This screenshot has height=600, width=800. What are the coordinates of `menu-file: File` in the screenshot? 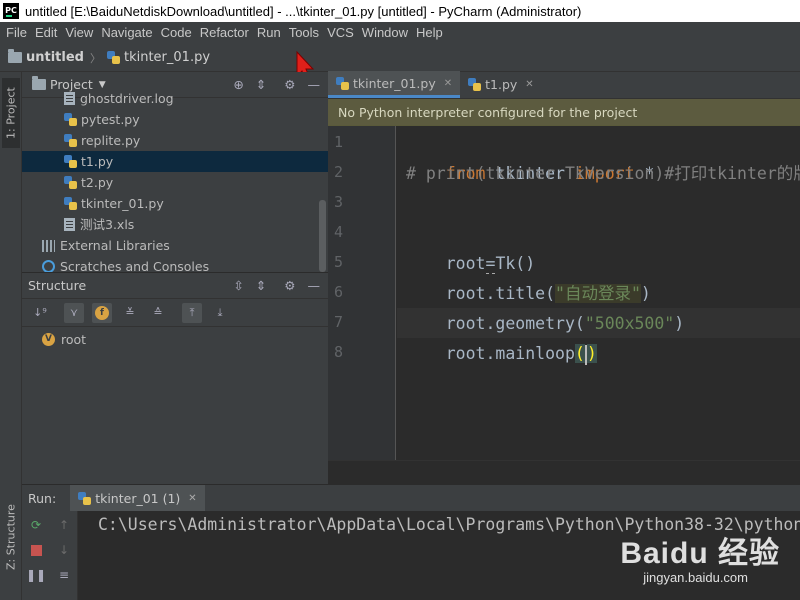 It's located at (16, 33).